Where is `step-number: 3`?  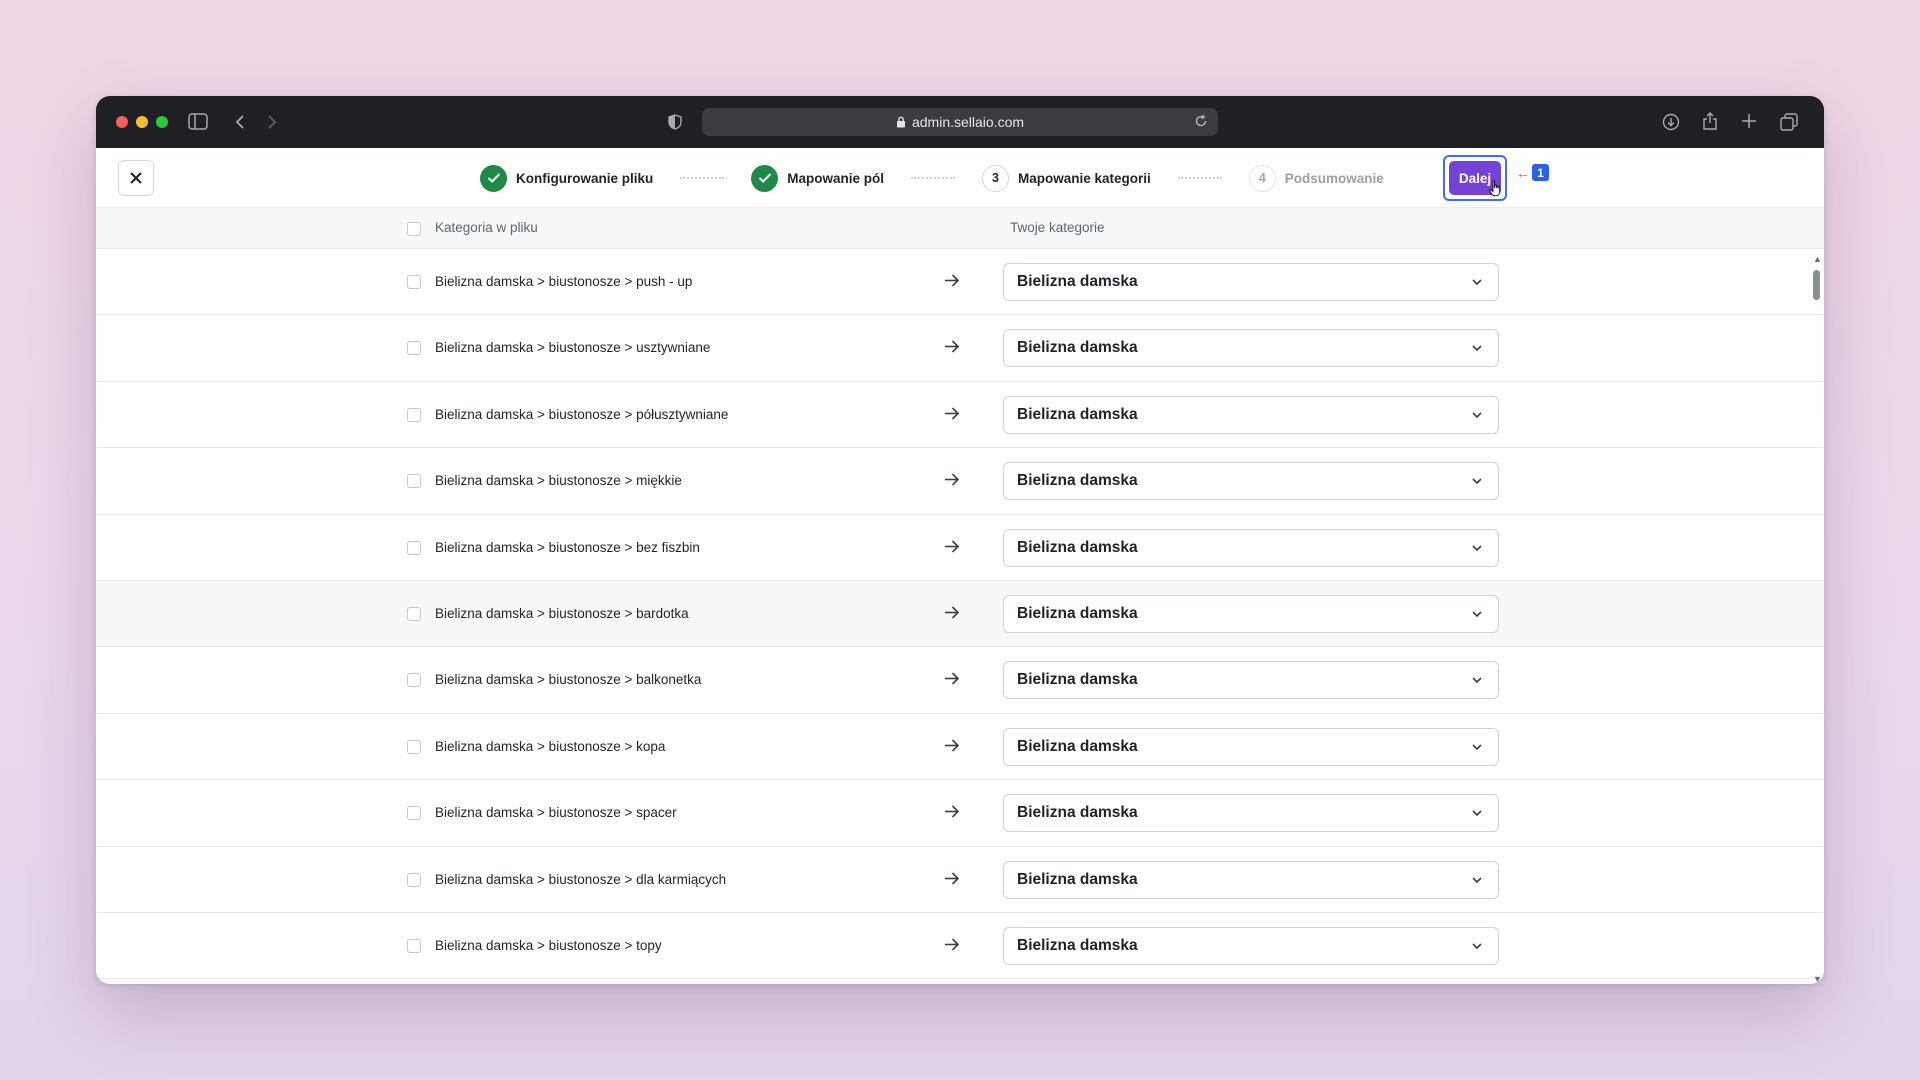
step-number: 3 is located at coordinates (996, 178).